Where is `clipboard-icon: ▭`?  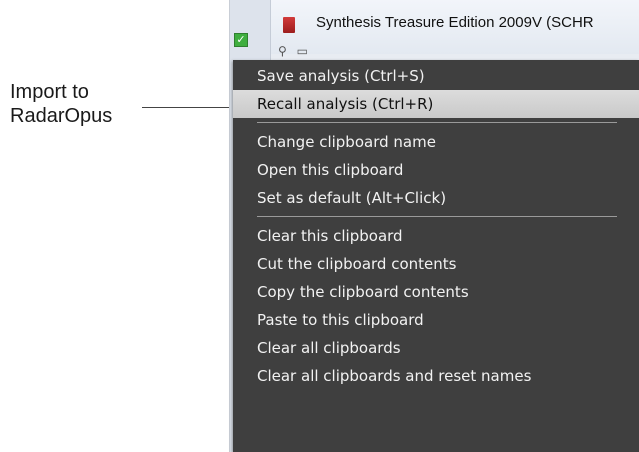
clipboard-icon: ▭ is located at coordinates (302, 51).